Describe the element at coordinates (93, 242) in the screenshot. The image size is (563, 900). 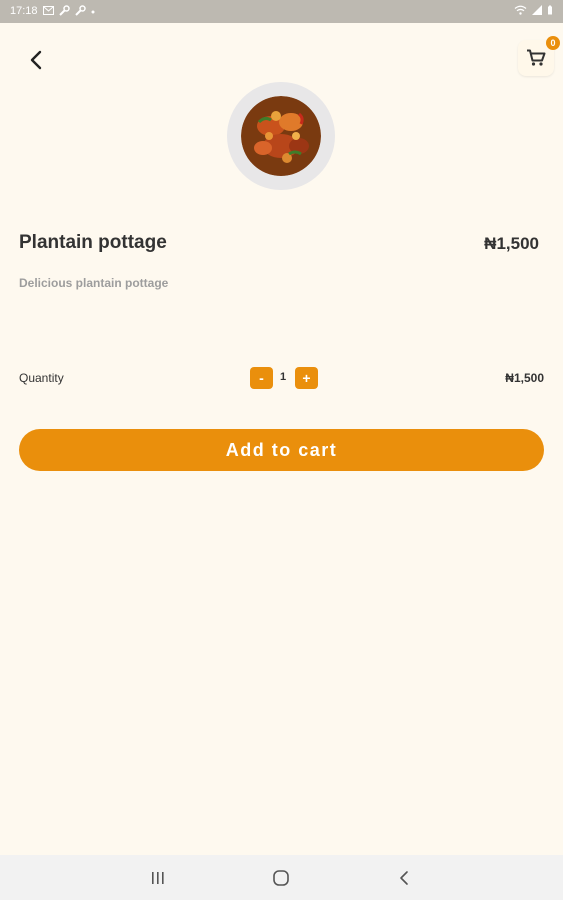
I see `product-name: Plantain pottage` at that location.